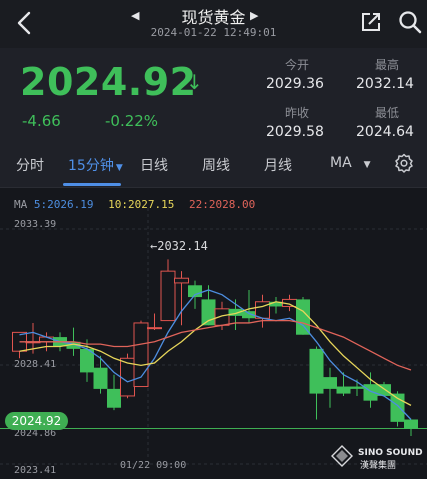  What do you see at coordinates (387, 65) in the screenshot?
I see `high-label: 最高` at bounding box center [387, 65].